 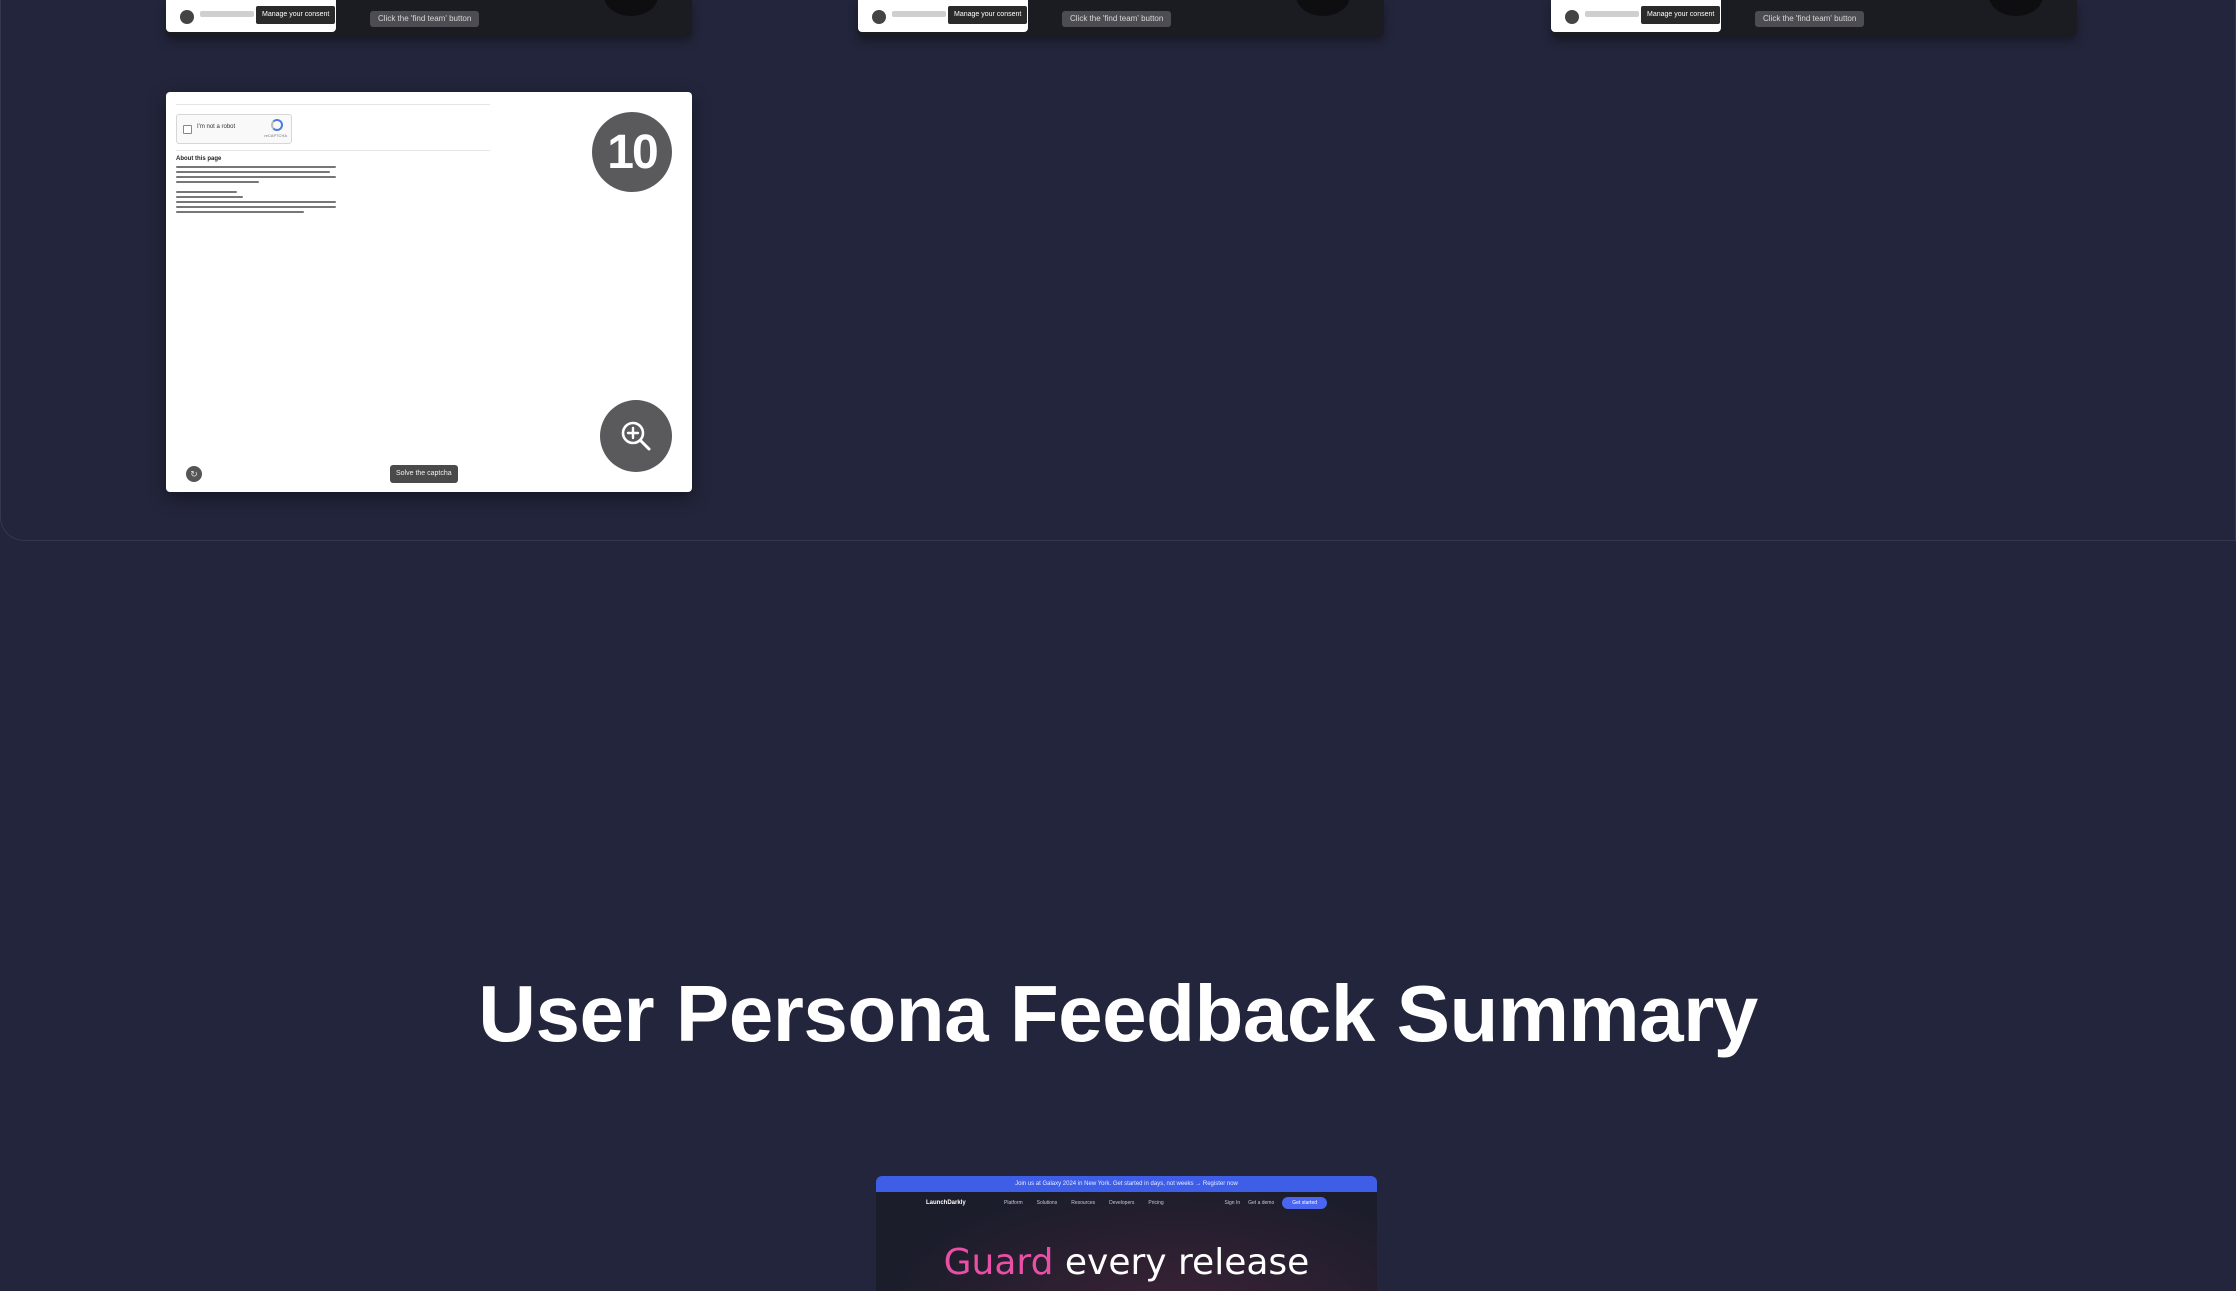 I want to click on sign-in-link: Sign In, so click(x=1232, y=1203).